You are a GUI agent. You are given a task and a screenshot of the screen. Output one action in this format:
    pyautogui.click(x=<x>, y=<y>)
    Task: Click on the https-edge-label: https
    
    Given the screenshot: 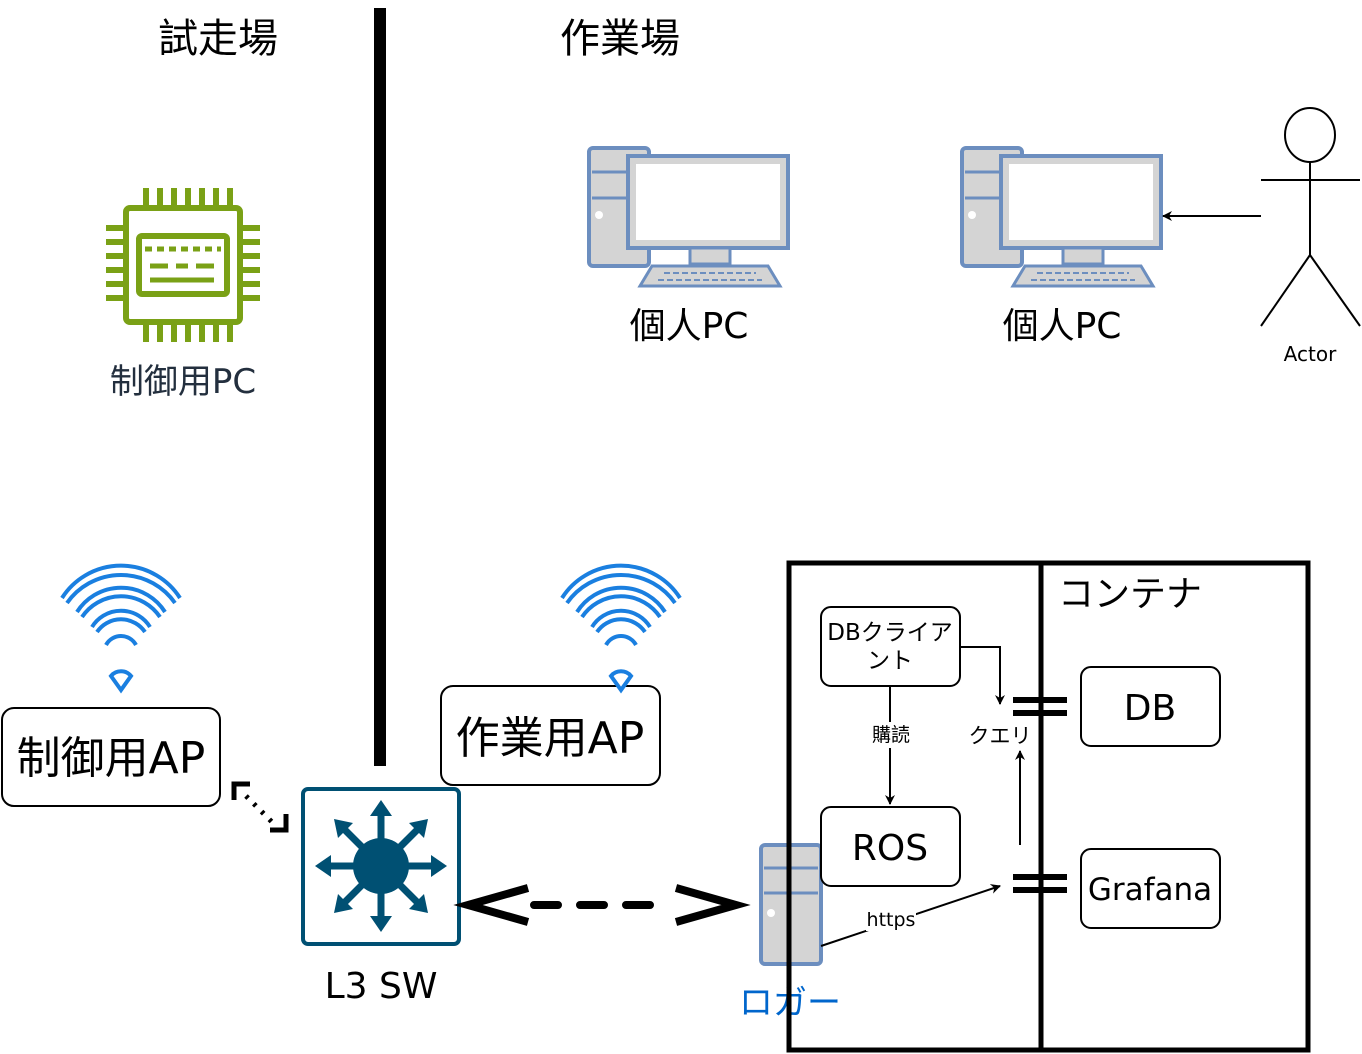 What is the action you would take?
    pyautogui.click(x=891, y=920)
    